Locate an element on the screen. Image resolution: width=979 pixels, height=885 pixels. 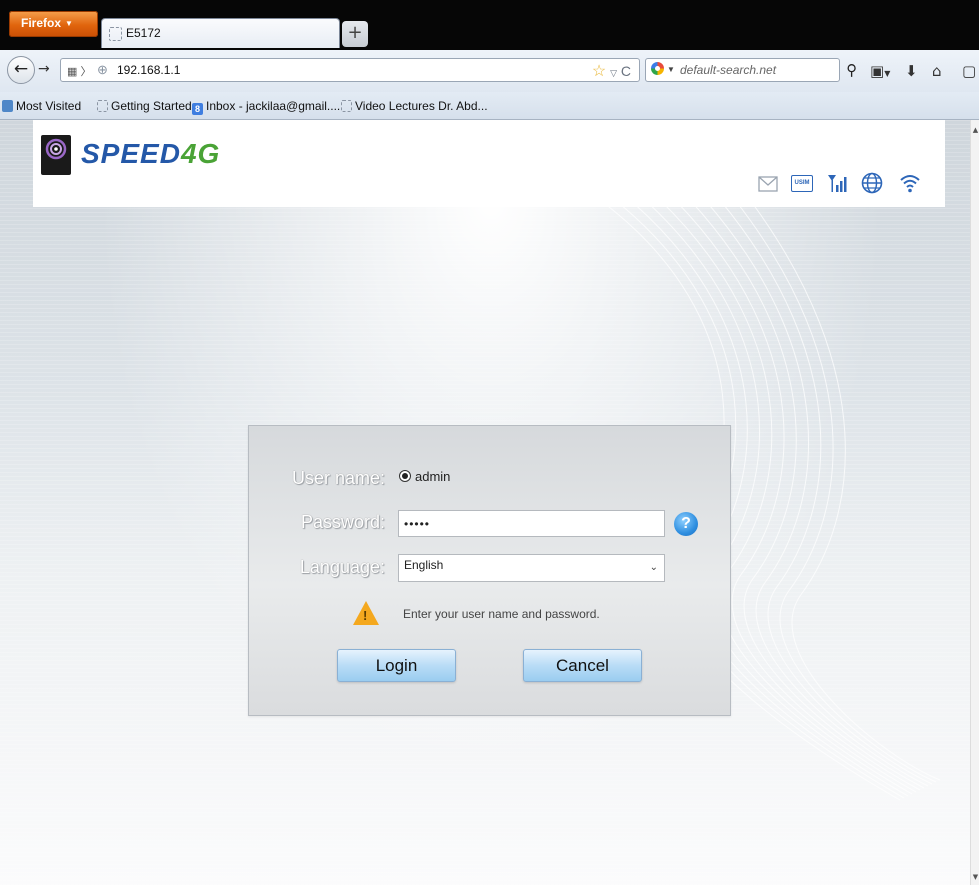
mail-icon is located at coordinates (768, 184).